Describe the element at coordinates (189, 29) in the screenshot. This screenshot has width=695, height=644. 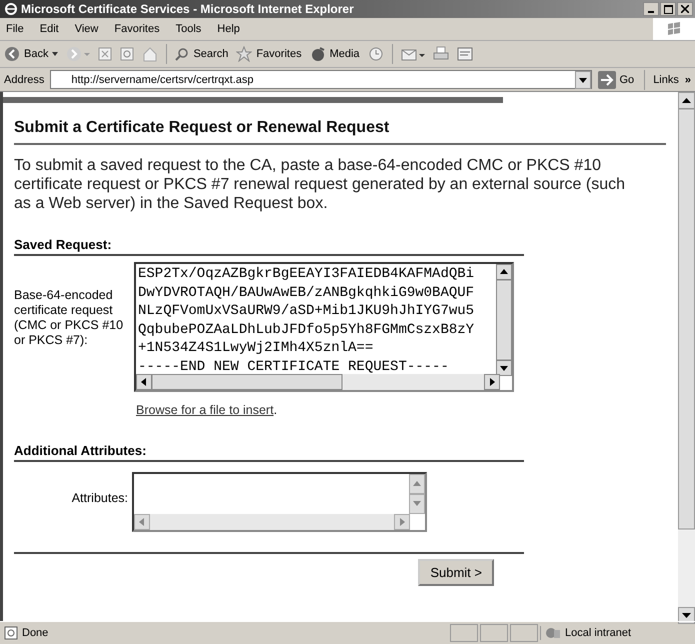
I see `menu-item: Tools` at that location.